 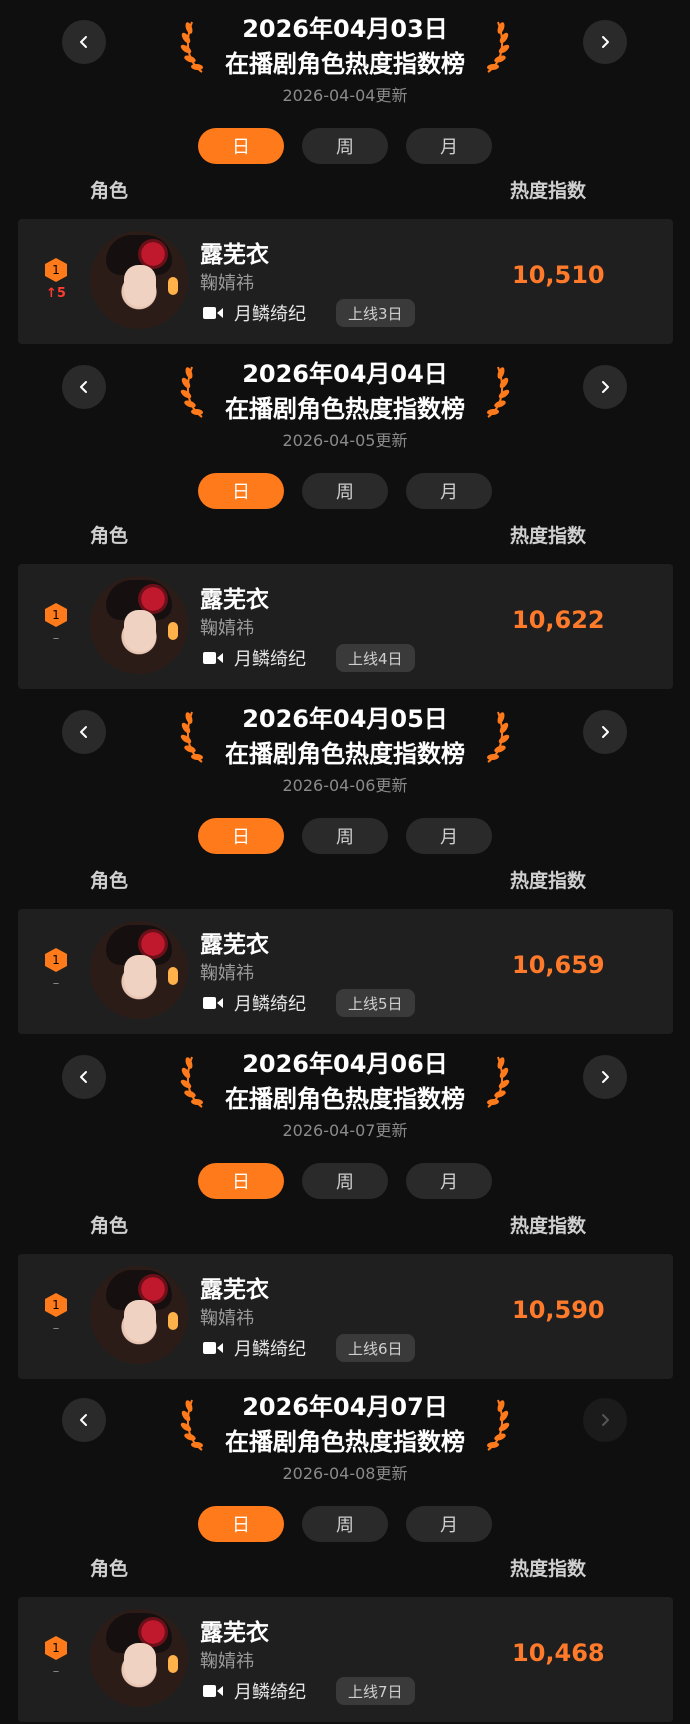 What do you see at coordinates (558, 1310) in the screenshot?
I see `heat-score: 10,590` at bounding box center [558, 1310].